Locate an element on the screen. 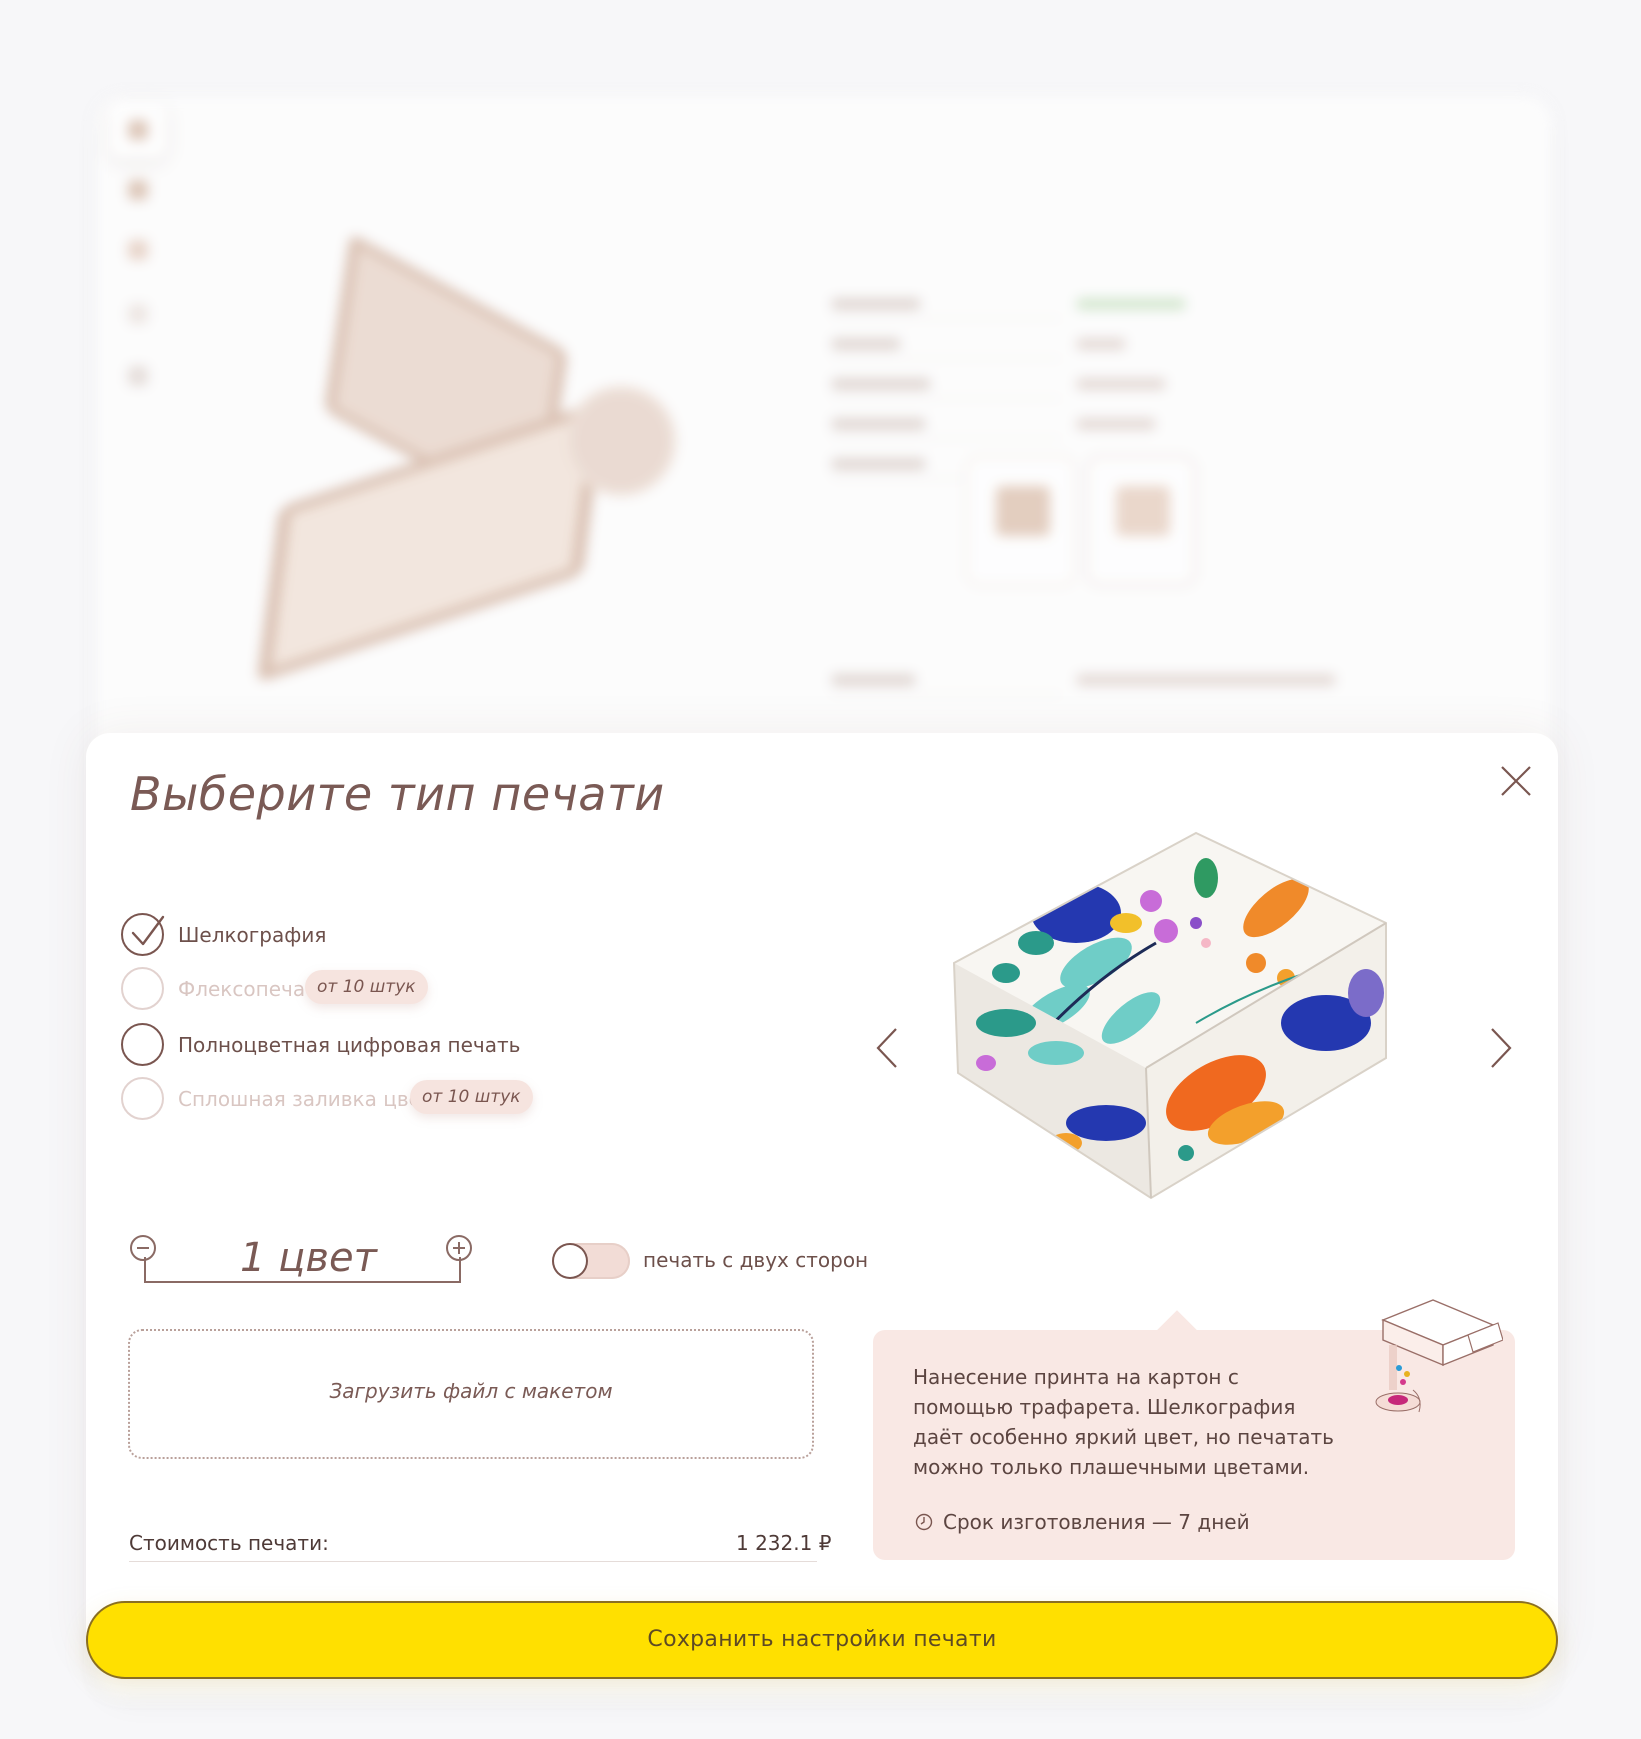 The height and width of the screenshot is (1739, 1641). check-icon is located at coordinates (148, 930).